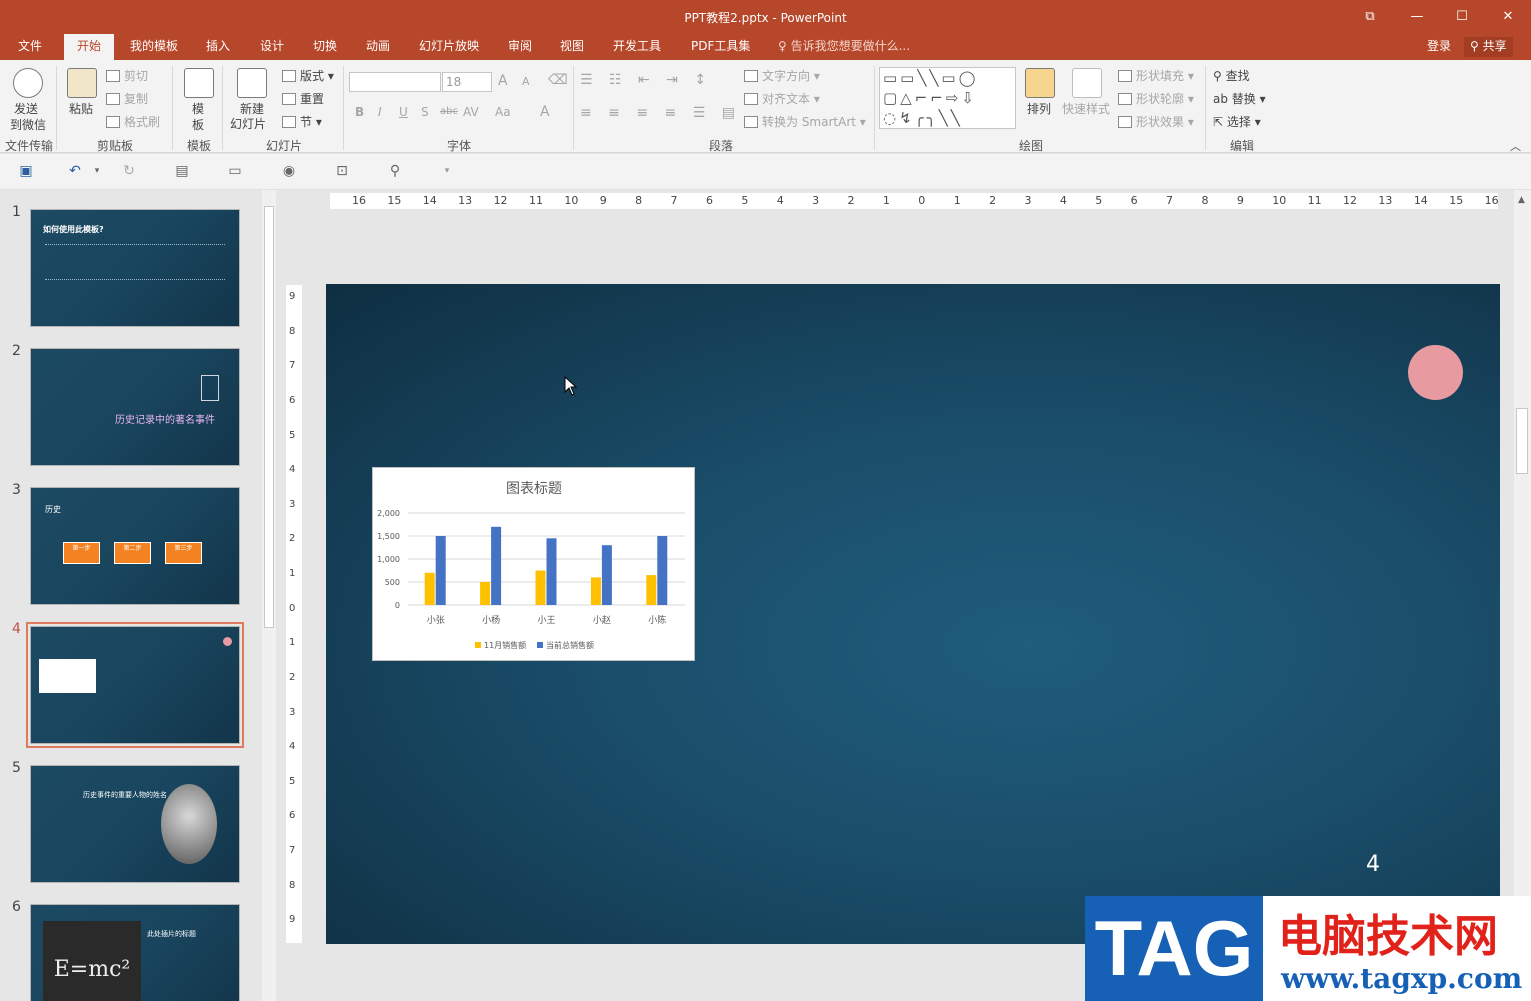 This screenshot has height=1001, width=1531. Describe the element at coordinates (1488, 47) in the screenshot. I see `share-button: ⚲ 共享` at that location.